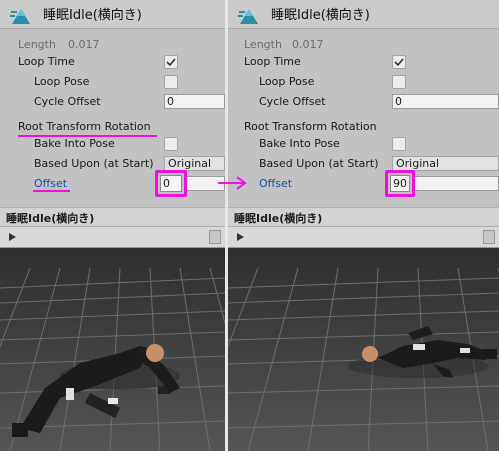  What do you see at coordinates (455, 183) in the screenshot?
I see `offset-field-extension` at bounding box center [455, 183].